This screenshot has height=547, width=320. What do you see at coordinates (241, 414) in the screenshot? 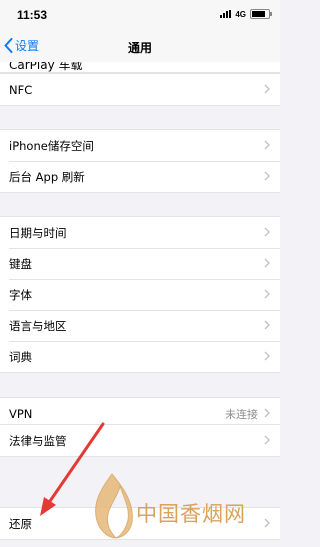
I see `vpn-status: 未连接` at bounding box center [241, 414].